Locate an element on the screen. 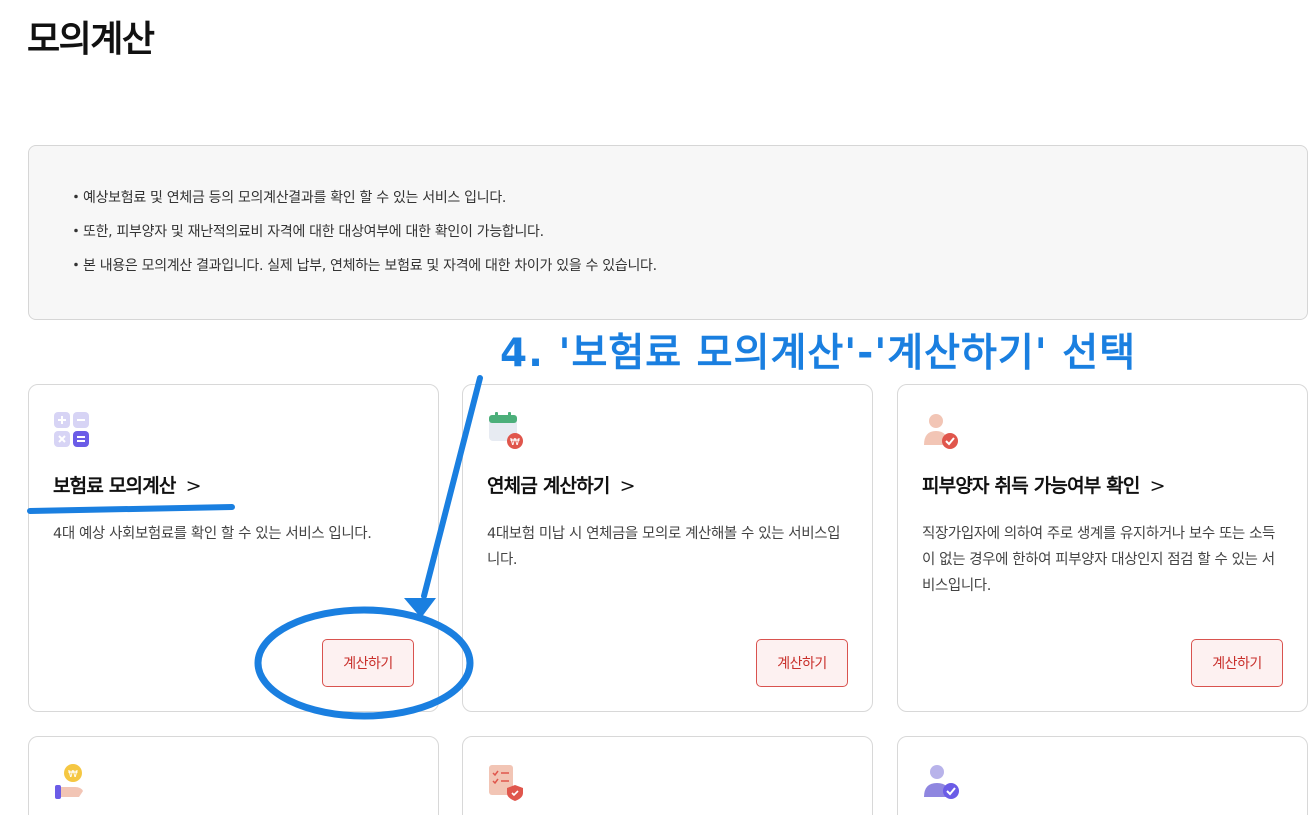 Image resolution: width=1313 pixels, height=815 pixels. card-title: 보험료 모의계산 > is located at coordinates (127, 484).